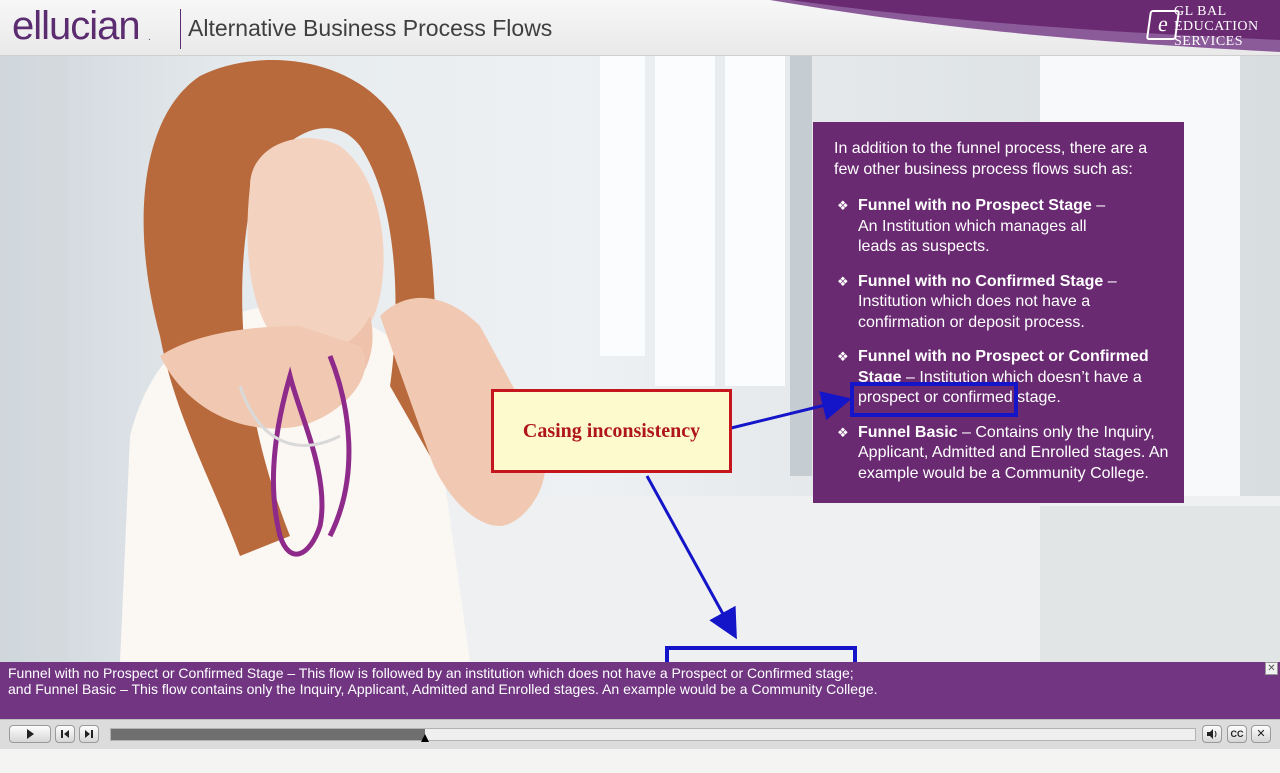  Describe the element at coordinates (268, 734) in the screenshot. I see `seek-progress` at that location.